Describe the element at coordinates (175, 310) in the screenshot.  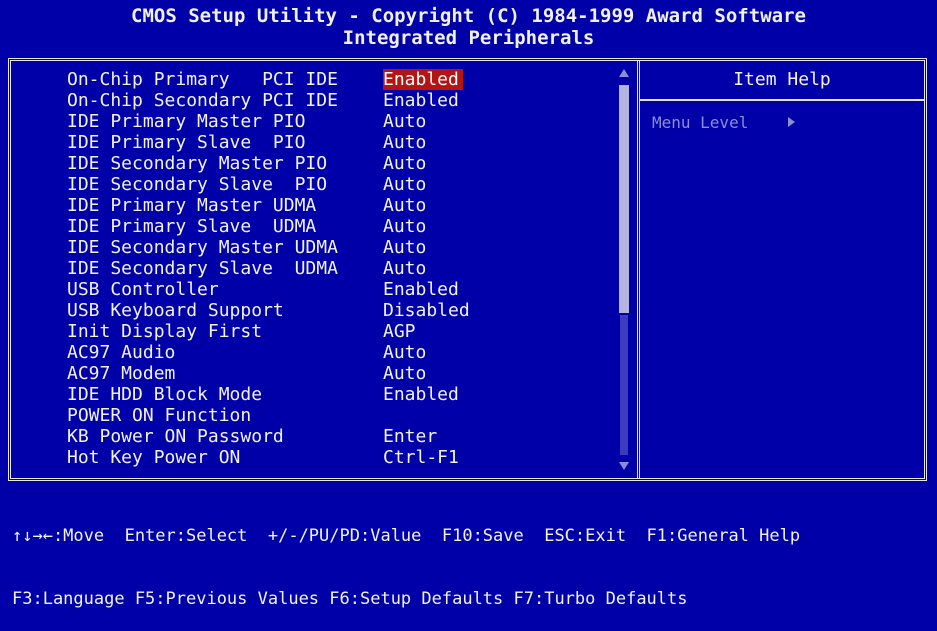
I see `setting-label: USB Keyboard Support` at that location.